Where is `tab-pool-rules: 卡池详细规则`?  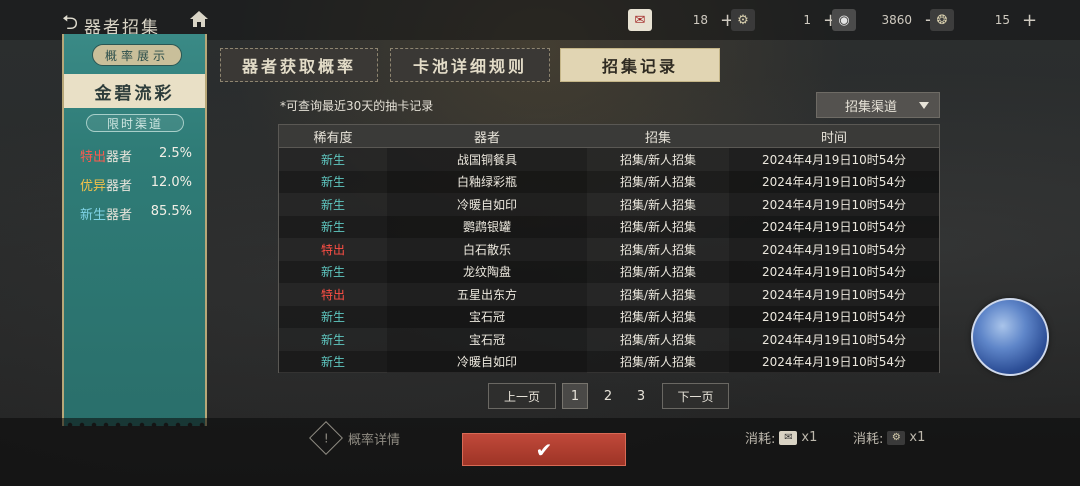 tab-pool-rules: 卡池详细规则 is located at coordinates (470, 65).